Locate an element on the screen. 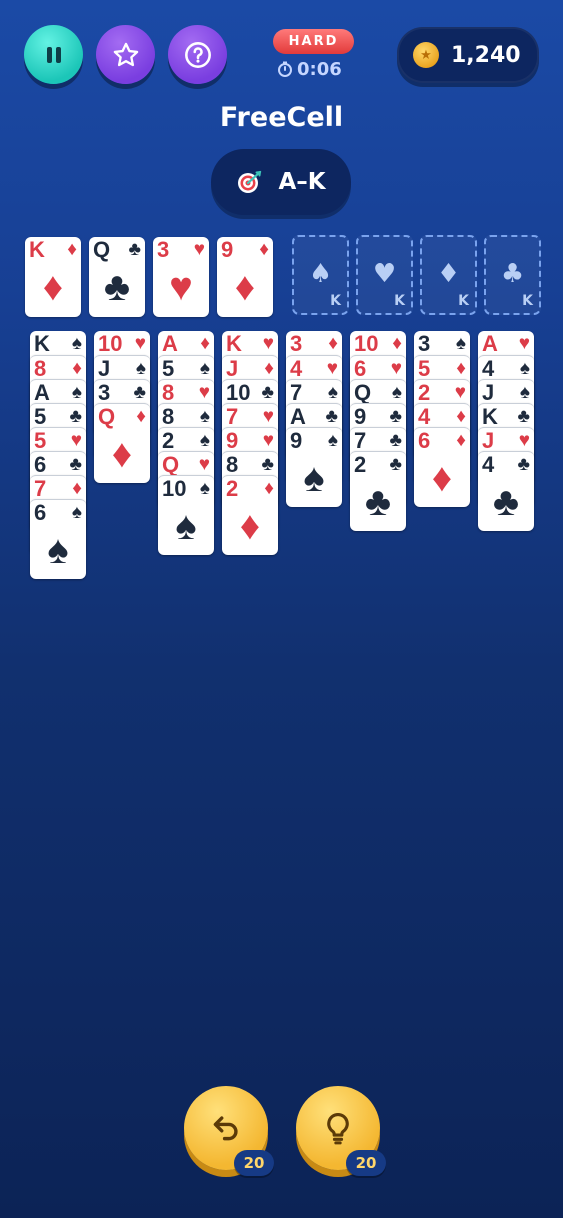  card-suit-large: ♥ is located at coordinates (181, 287).